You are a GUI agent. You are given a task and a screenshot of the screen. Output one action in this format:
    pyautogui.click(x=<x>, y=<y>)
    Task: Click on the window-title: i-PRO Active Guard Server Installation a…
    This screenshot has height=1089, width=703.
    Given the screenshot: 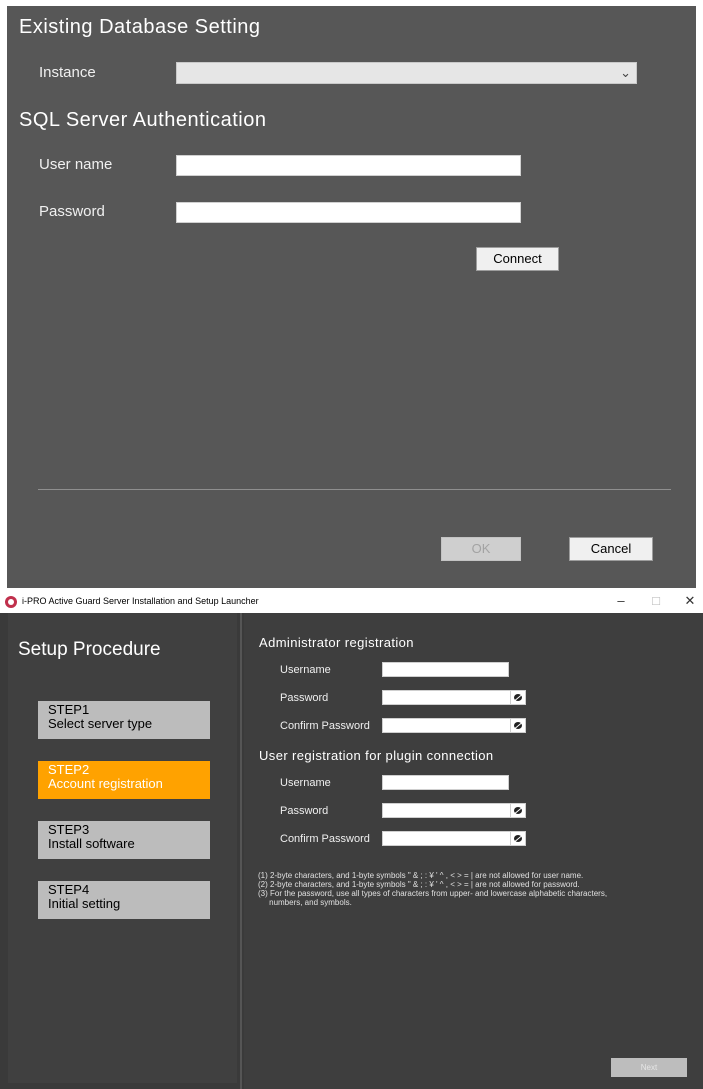 What is the action you would take?
    pyautogui.click(x=140, y=601)
    